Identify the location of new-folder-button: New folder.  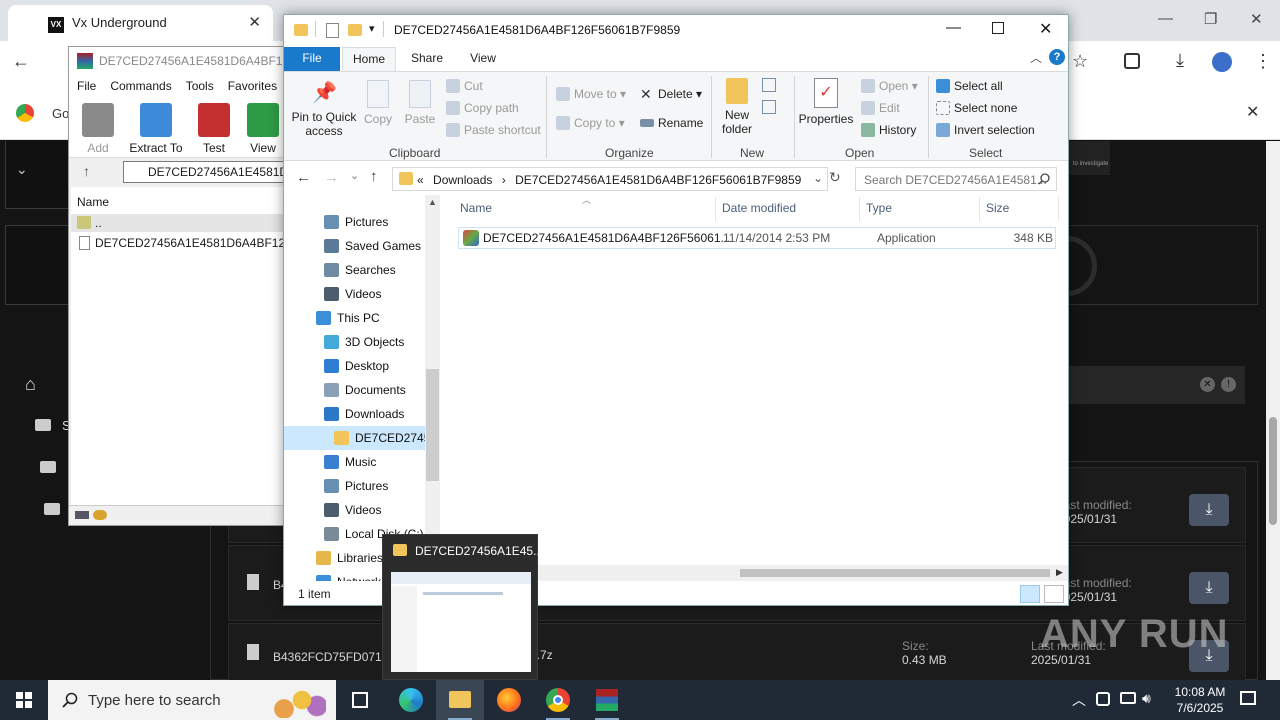
(737, 107).